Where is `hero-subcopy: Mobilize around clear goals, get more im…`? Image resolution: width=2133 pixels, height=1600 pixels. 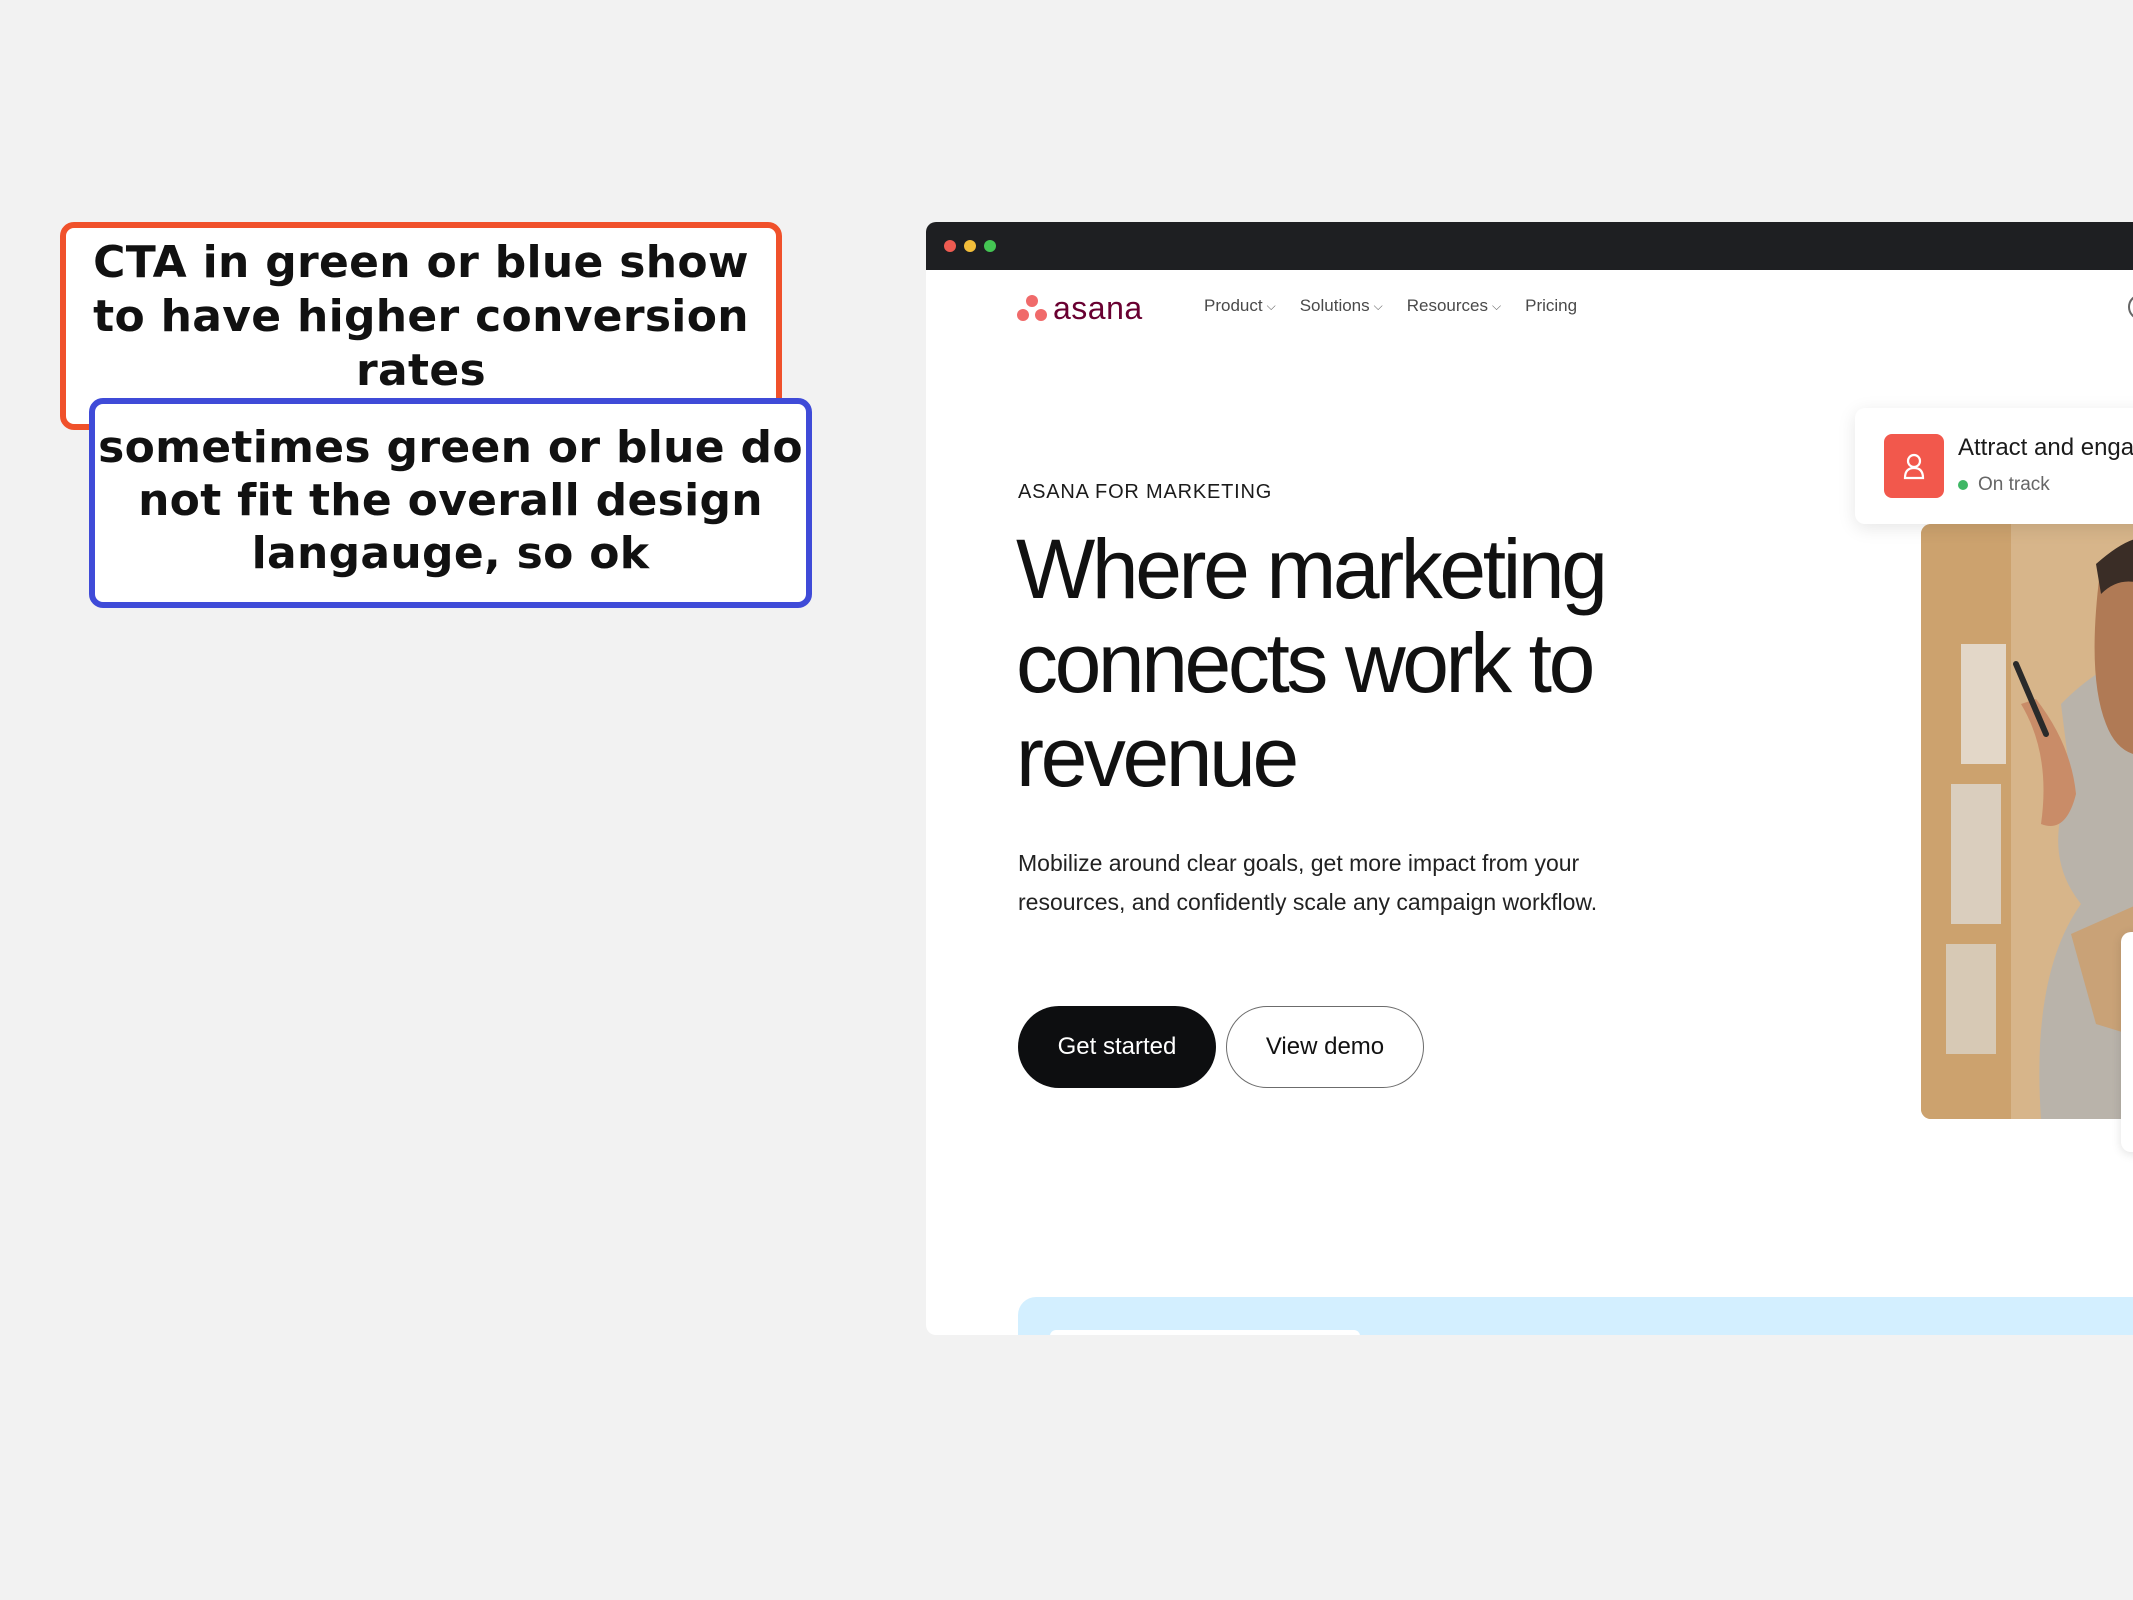 hero-subcopy: Mobilize around clear goals, get more im… is located at coordinates (1308, 882).